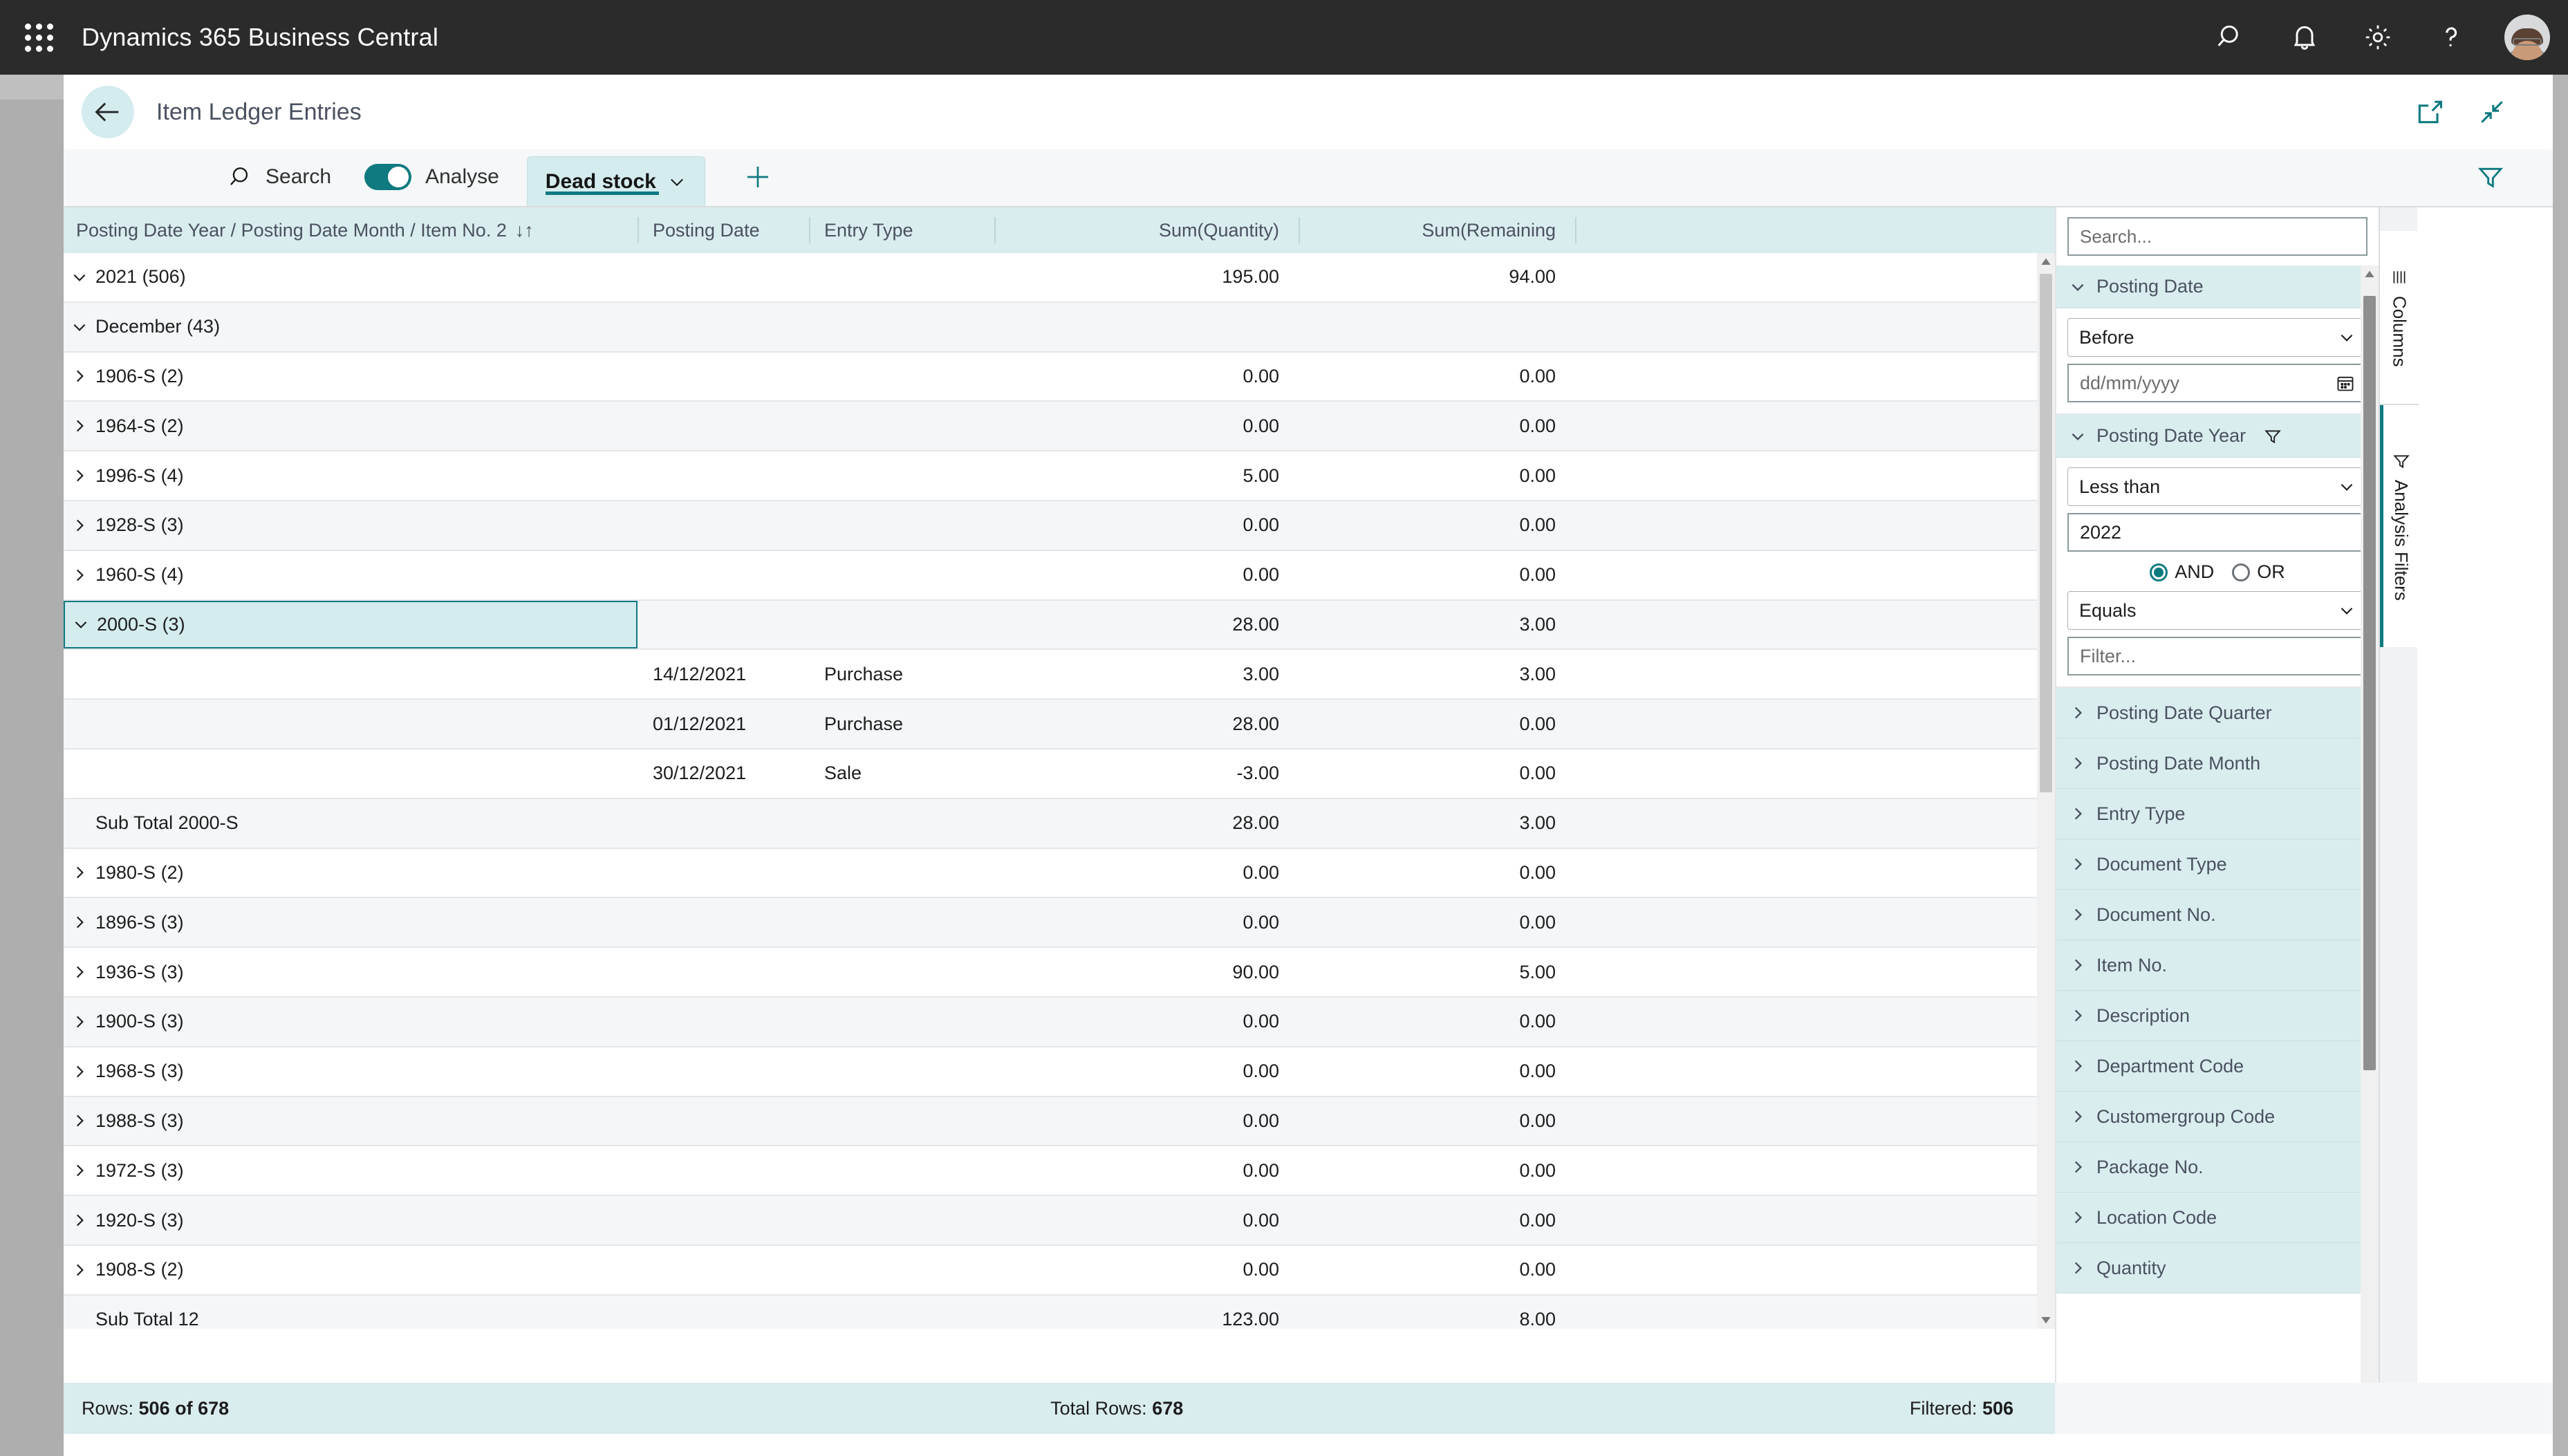  Describe the element at coordinates (351, 1071) in the screenshot. I see `cell-group: 1968-S (3)` at that location.